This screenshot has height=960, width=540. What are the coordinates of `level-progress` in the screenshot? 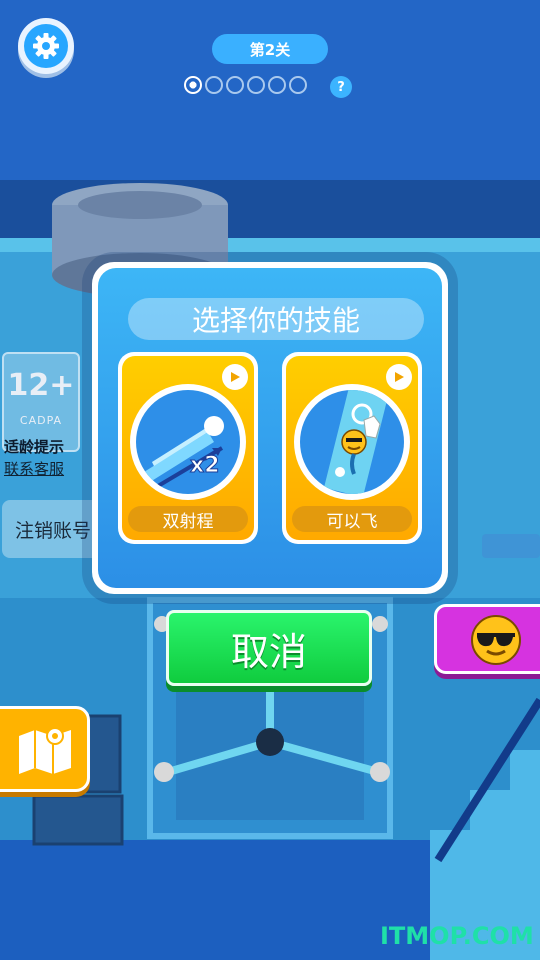 It's located at (254, 87).